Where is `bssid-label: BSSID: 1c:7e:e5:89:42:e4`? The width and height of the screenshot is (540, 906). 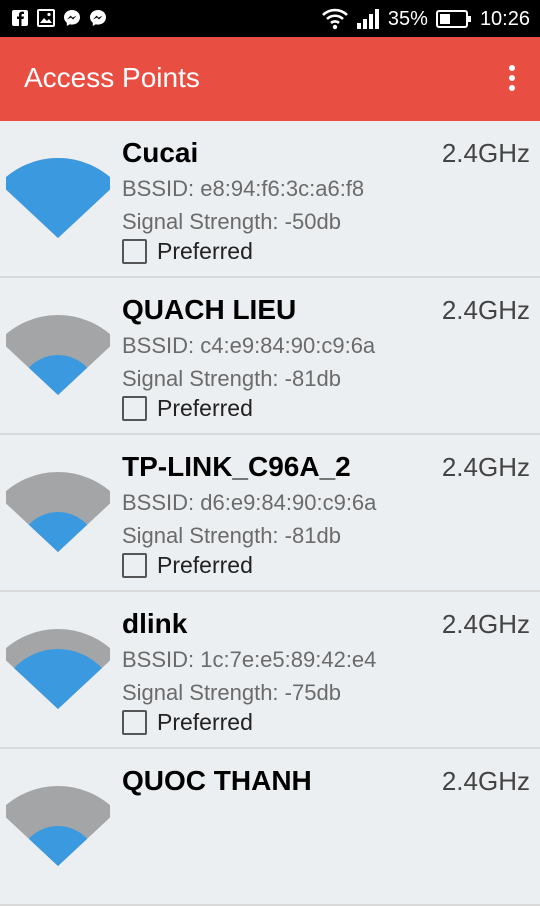
bssid-label: BSSID: 1c:7e:e5:89:42:e4 is located at coordinates (249, 659).